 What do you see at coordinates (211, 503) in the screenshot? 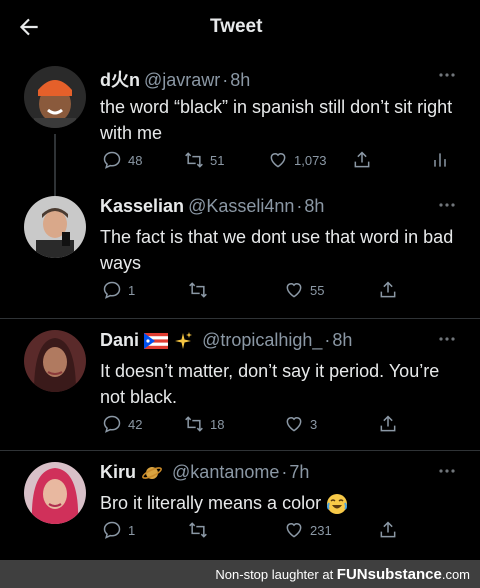
I see `tweet-text-content: Bro it literally means a color` at bounding box center [211, 503].